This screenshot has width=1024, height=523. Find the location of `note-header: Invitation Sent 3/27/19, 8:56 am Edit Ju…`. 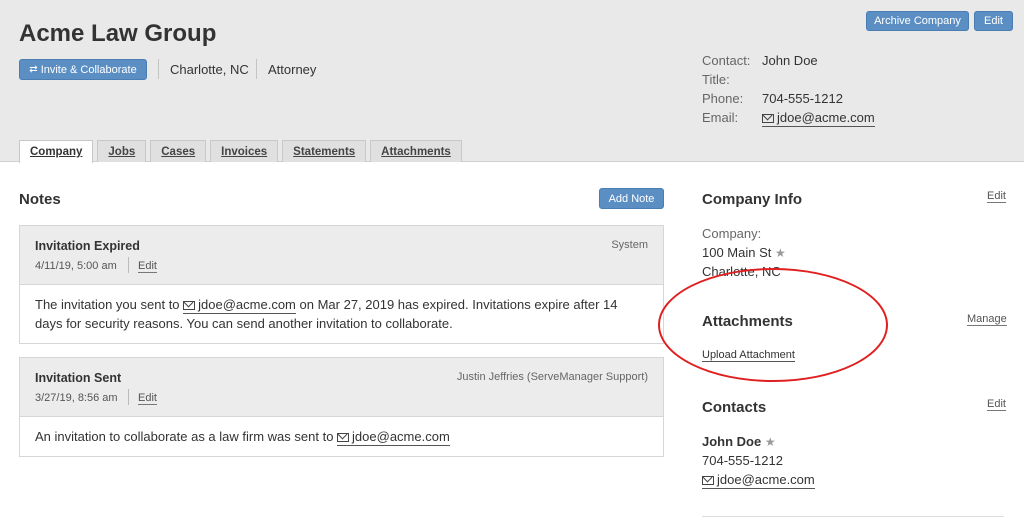

note-header: Invitation Sent 3/27/19, 8:56 am Edit Ju… is located at coordinates (341, 387).